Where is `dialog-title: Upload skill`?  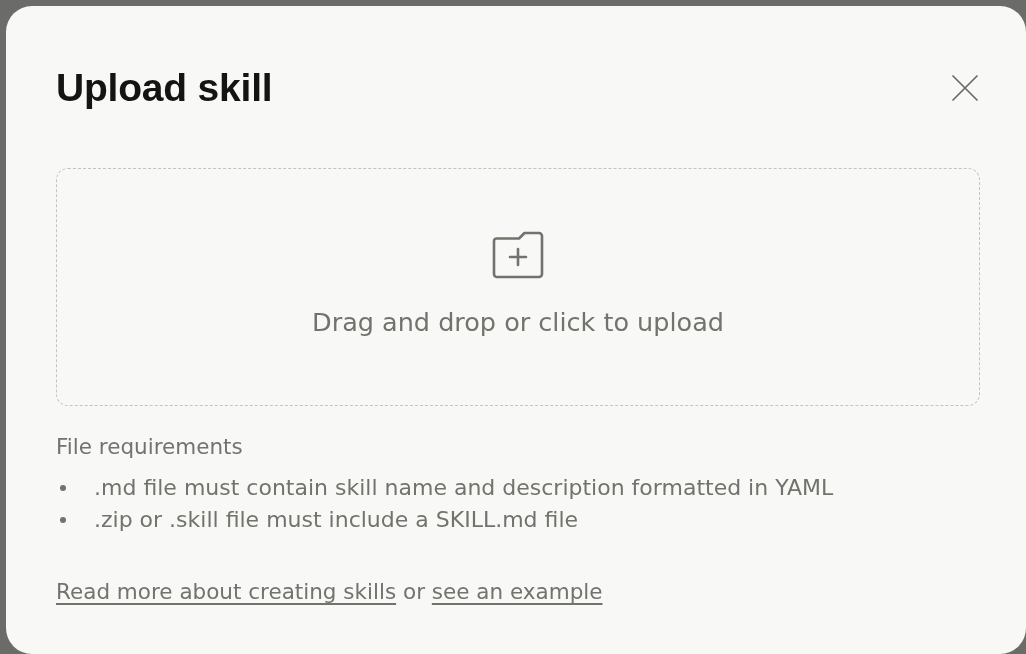 dialog-title: Upload skill is located at coordinates (164, 88).